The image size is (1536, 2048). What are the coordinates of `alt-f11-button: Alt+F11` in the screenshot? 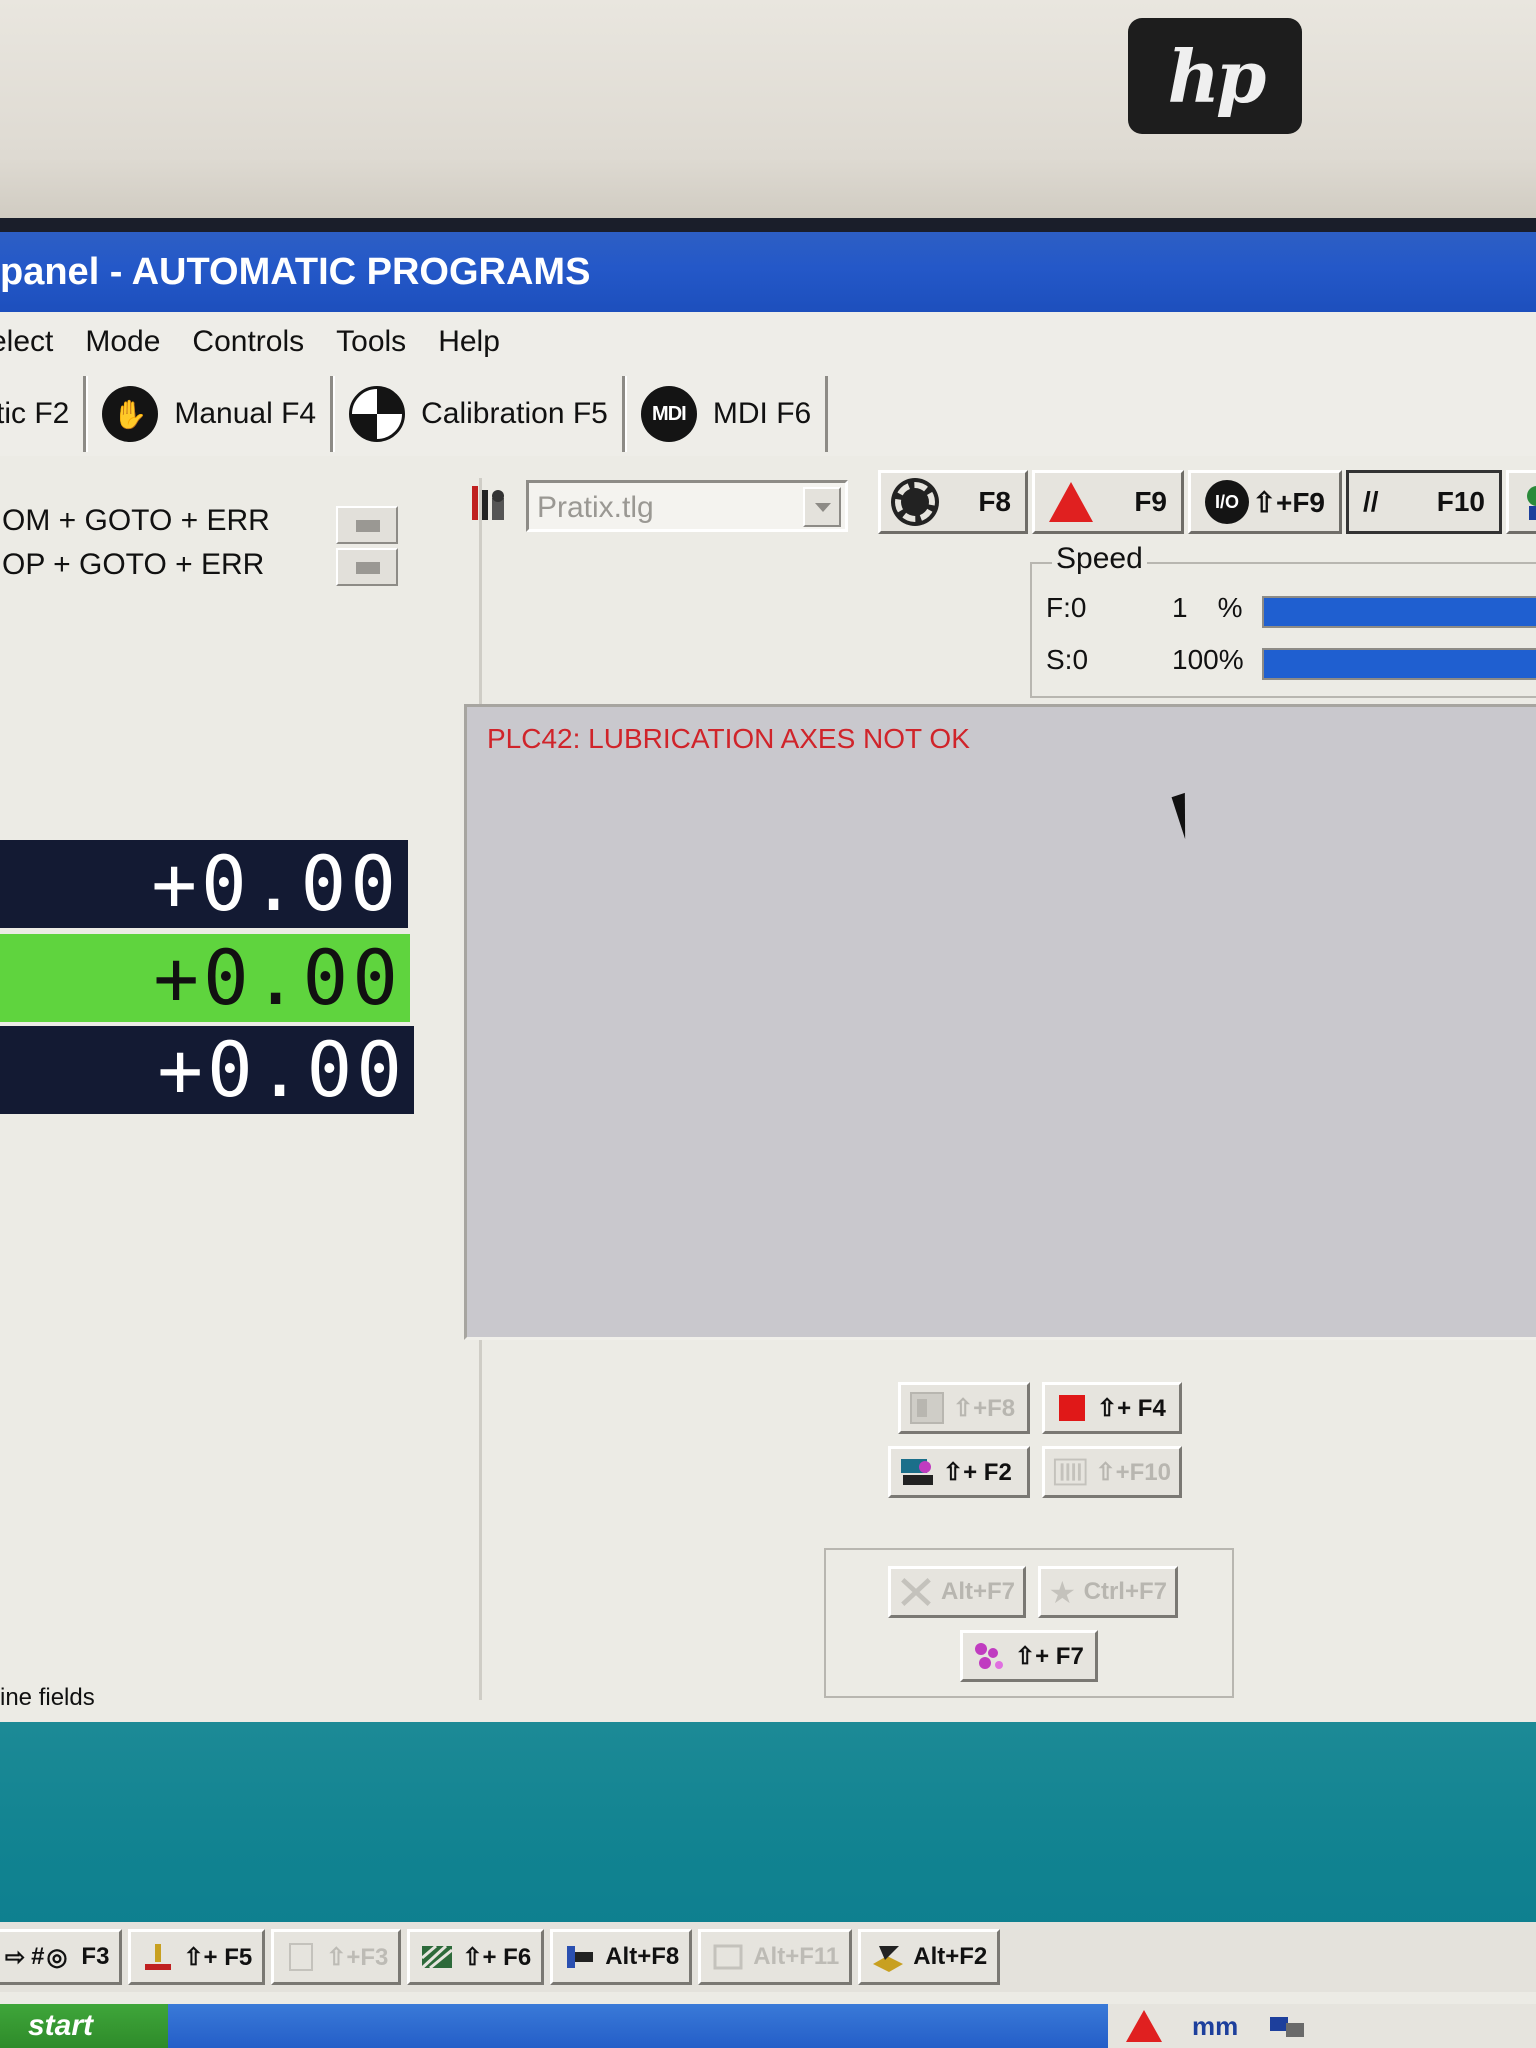 It's located at (775, 1957).